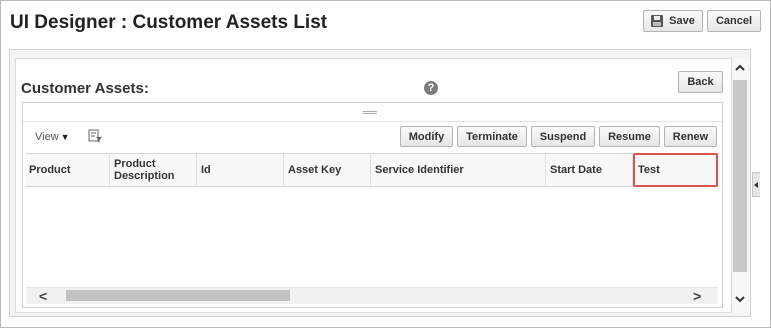 The image size is (771, 328). What do you see at coordinates (370, 112) in the screenshot?
I see `splitter-handle` at bounding box center [370, 112].